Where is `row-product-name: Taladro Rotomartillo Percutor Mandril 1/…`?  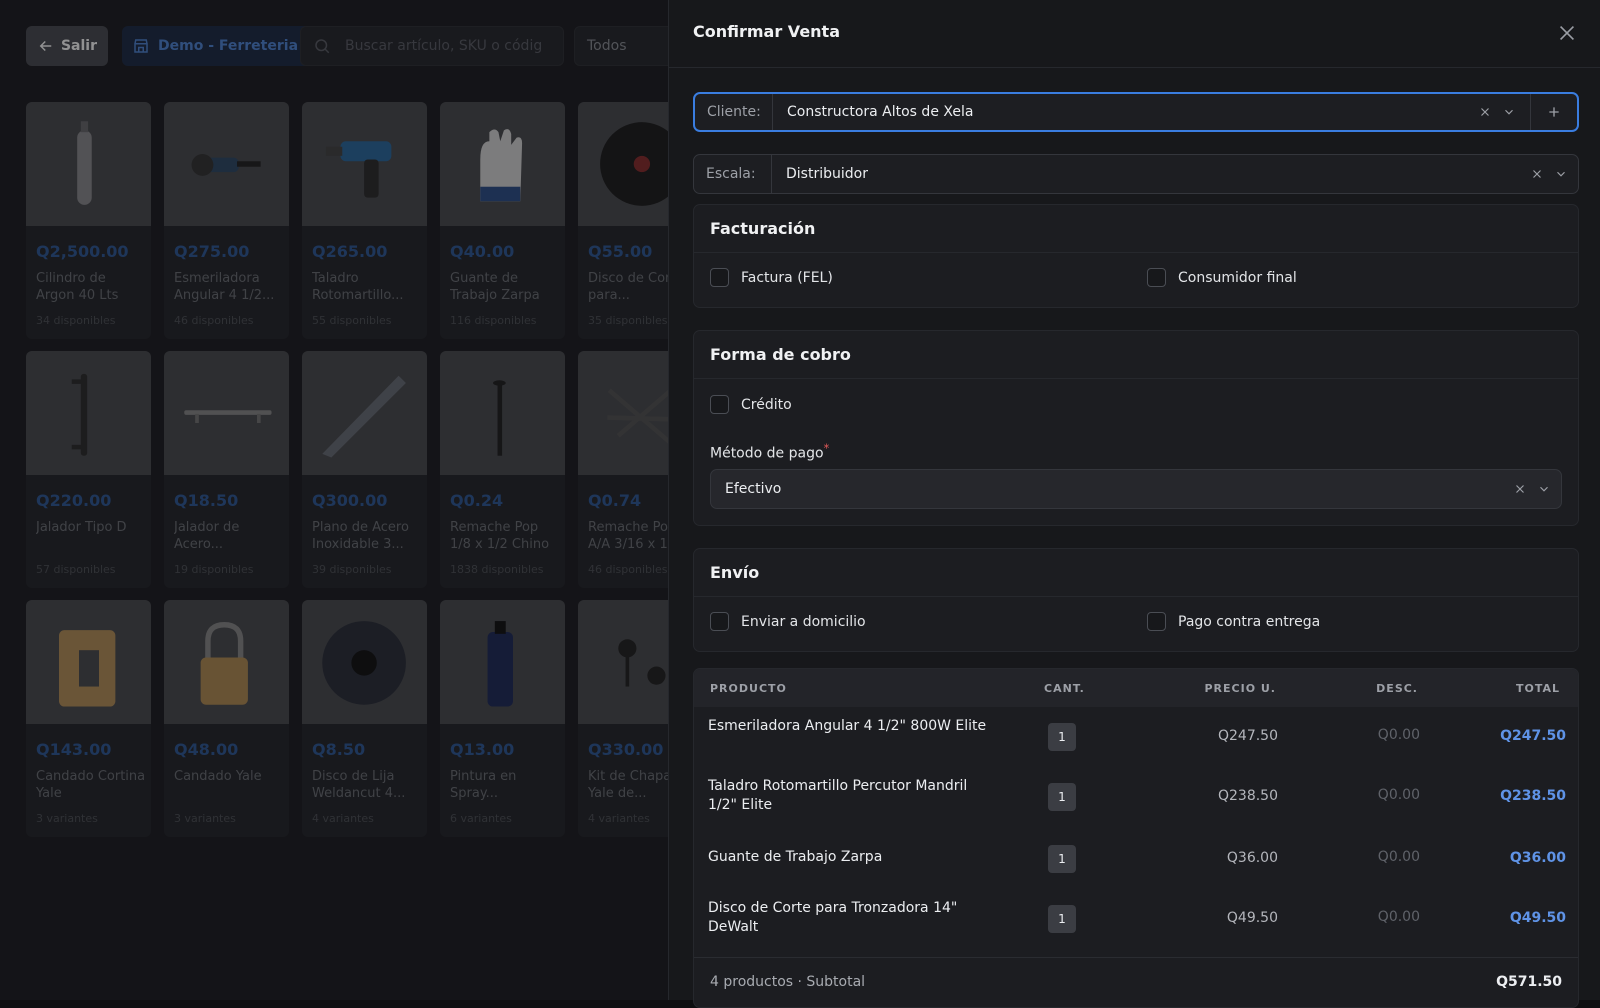 row-product-name: Taladro Rotomartillo Percutor Mandril 1/… is located at coordinates (838, 795).